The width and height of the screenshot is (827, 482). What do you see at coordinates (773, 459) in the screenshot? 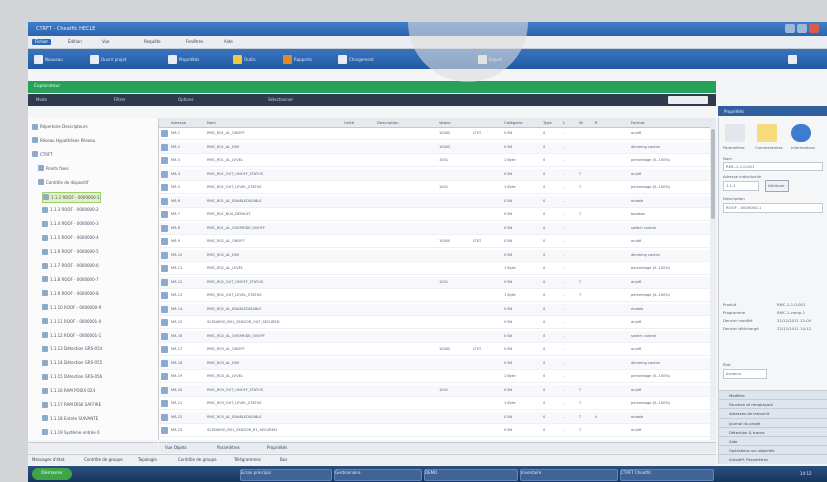
I see `accordion-item: Autodiff. Paramètres` at bounding box center [773, 459].